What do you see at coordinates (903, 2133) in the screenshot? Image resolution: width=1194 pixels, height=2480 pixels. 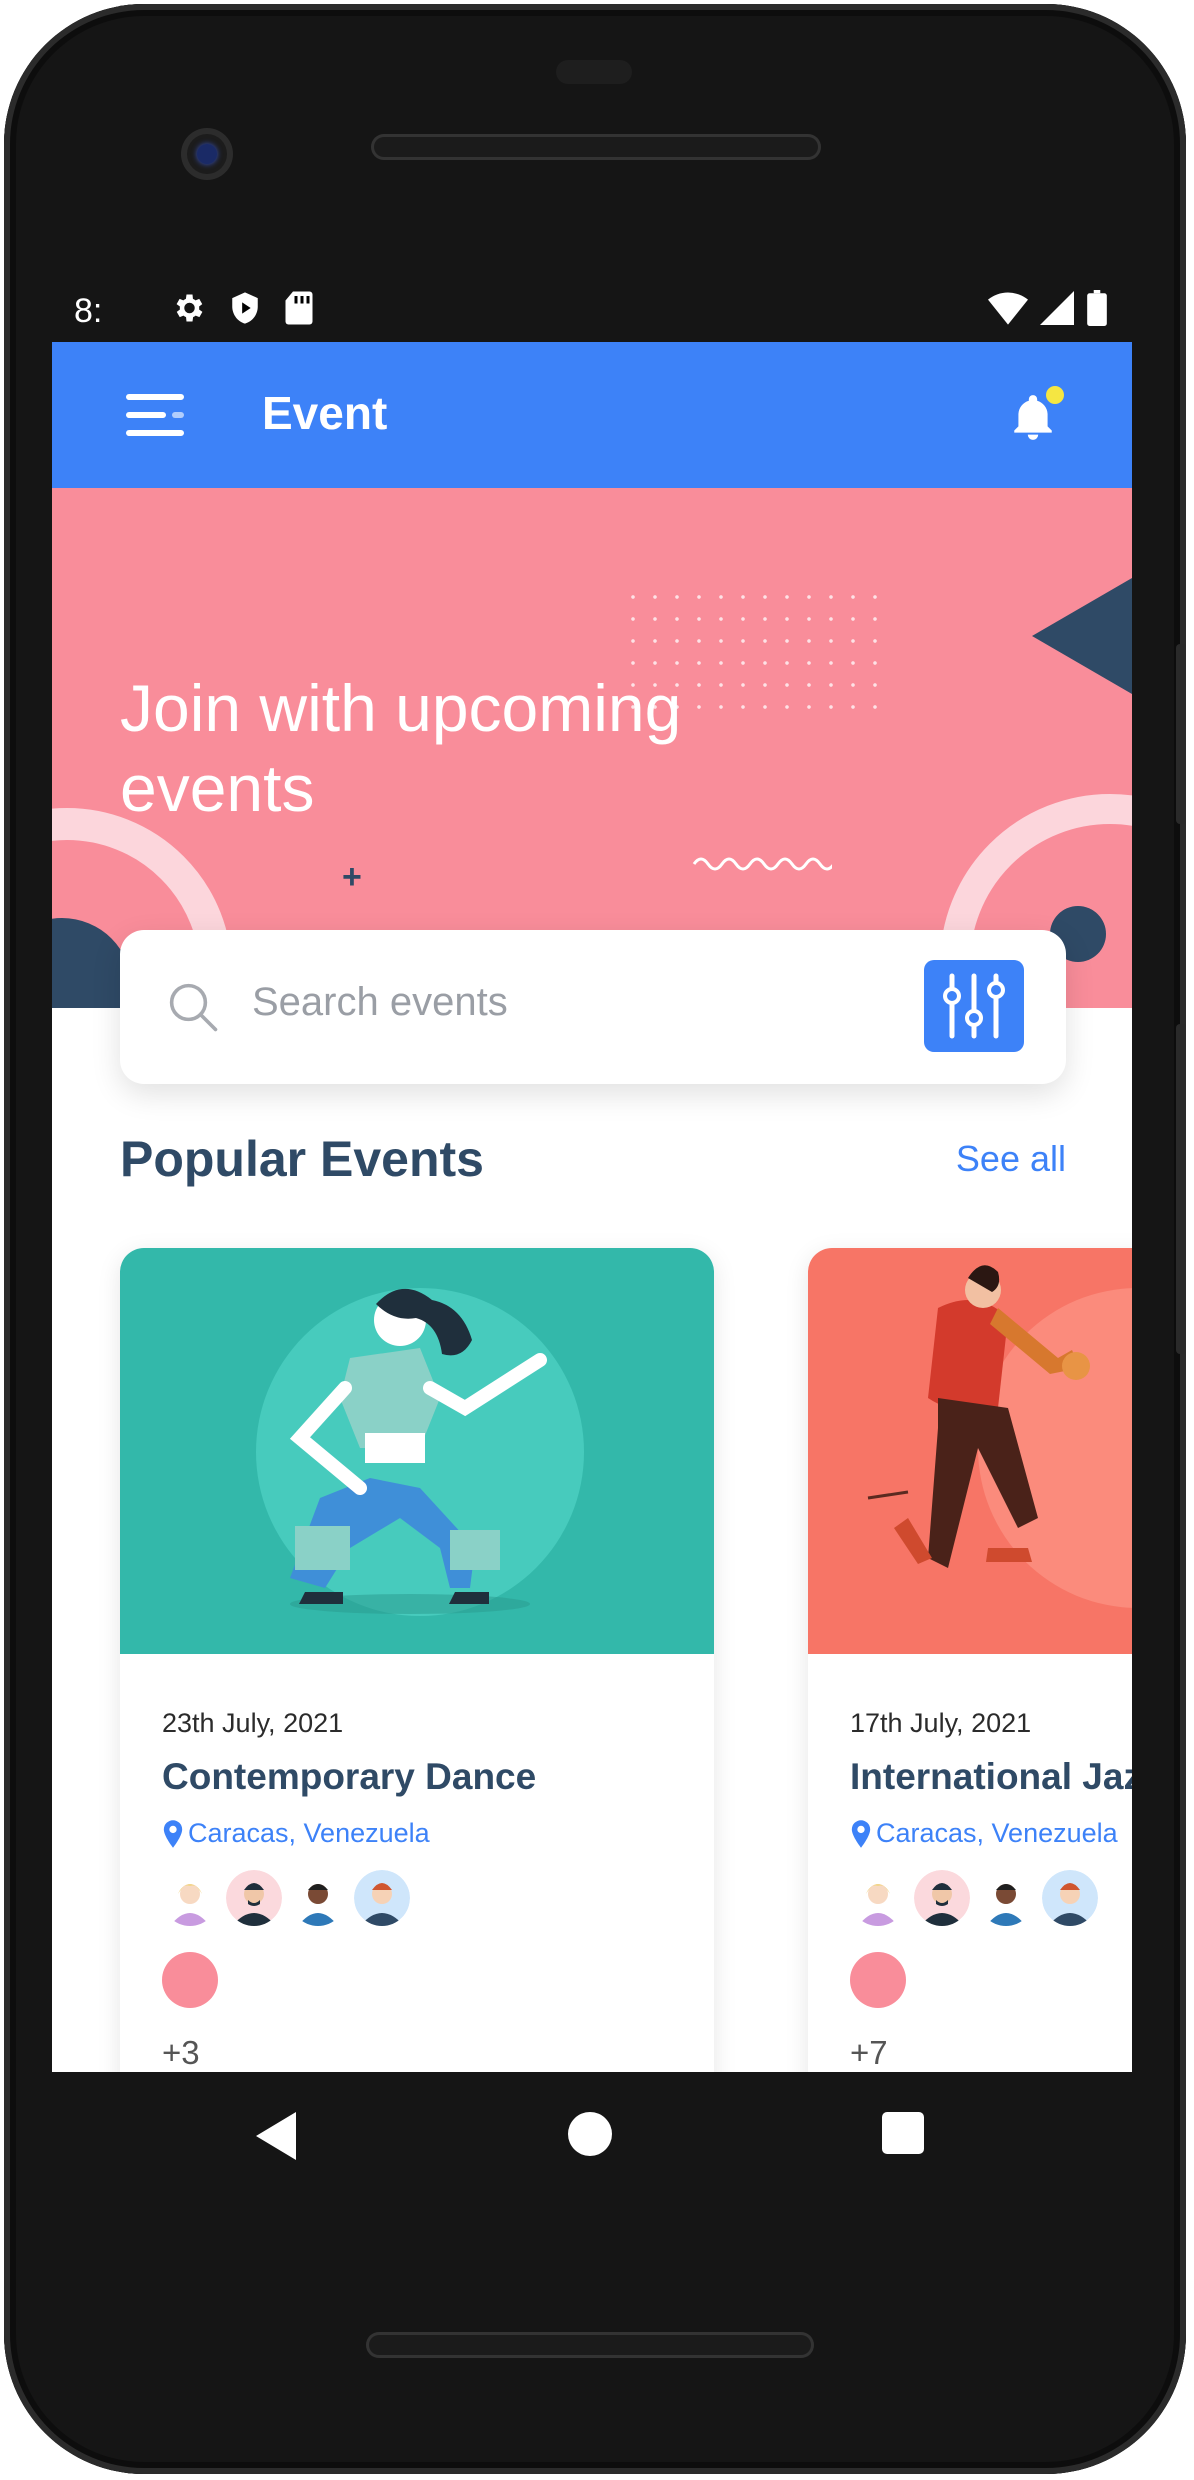 I see `recents-icon` at bounding box center [903, 2133].